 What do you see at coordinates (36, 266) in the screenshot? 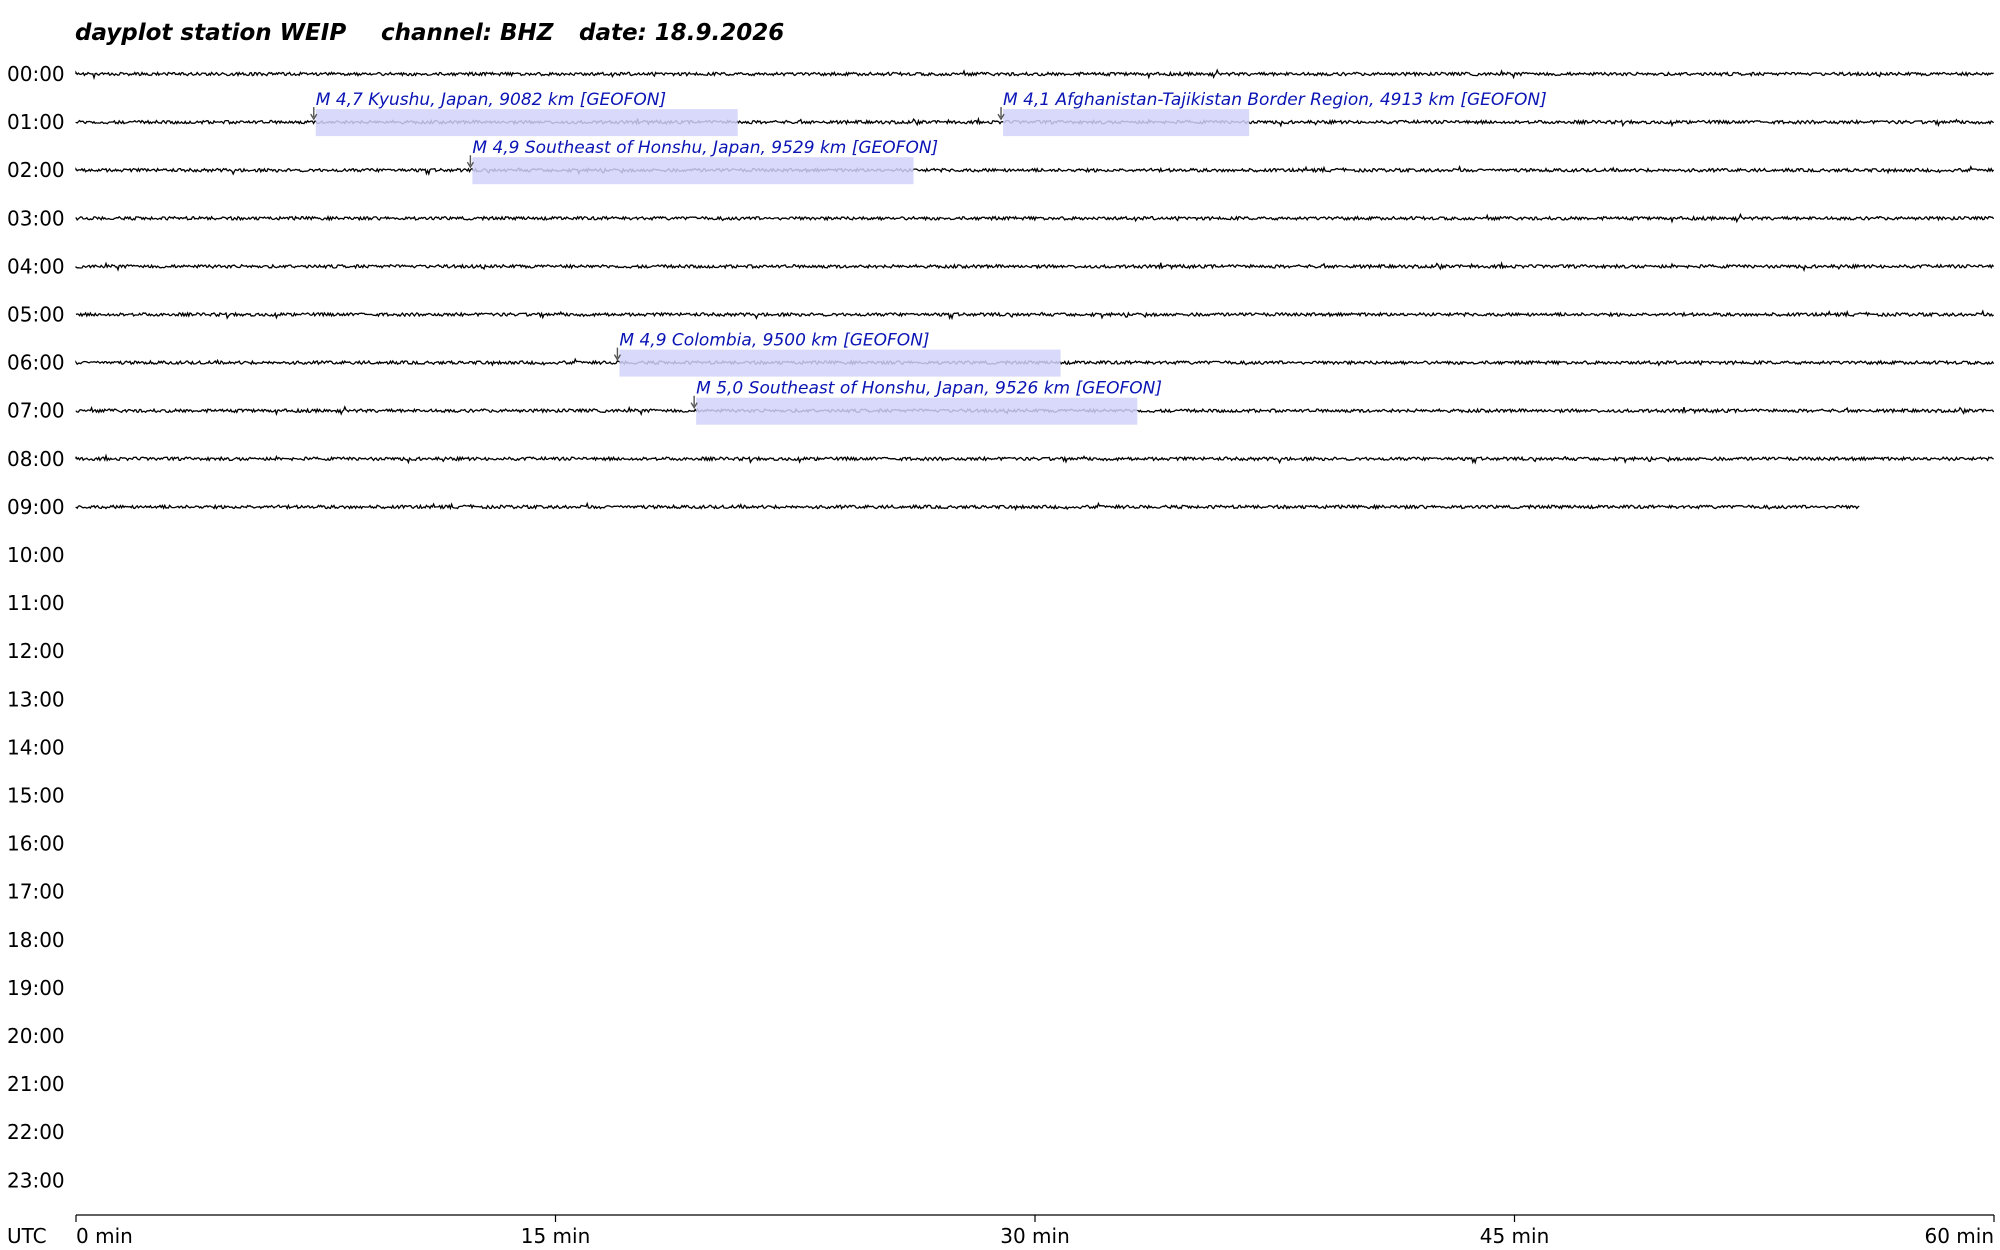
I see `hour-label: 04:00` at bounding box center [36, 266].